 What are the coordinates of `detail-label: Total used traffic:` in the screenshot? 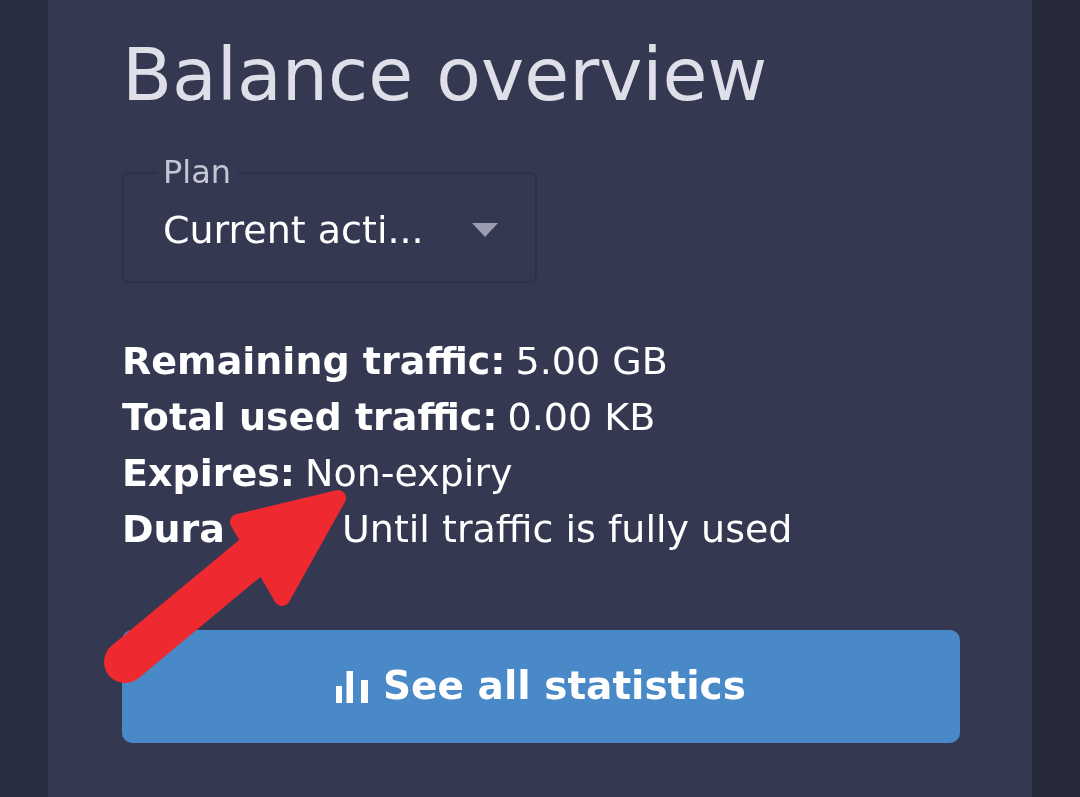 It's located at (310, 417).